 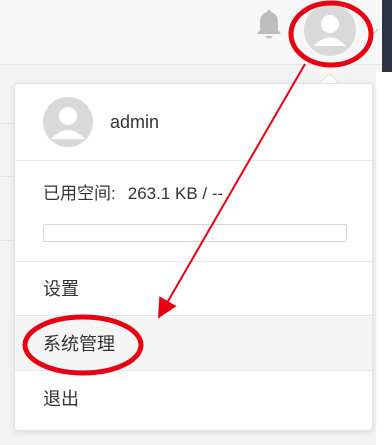 I want to click on menu-item-label: 退出, so click(x=61, y=399).